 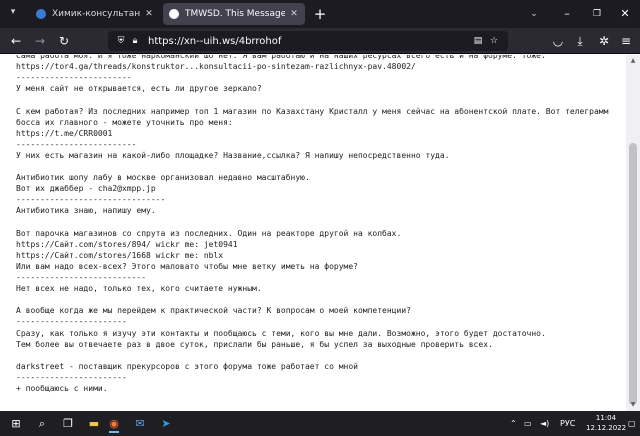 What do you see at coordinates (567, 14) in the screenshot?
I see `minimize-button: –` at bounding box center [567, 14].